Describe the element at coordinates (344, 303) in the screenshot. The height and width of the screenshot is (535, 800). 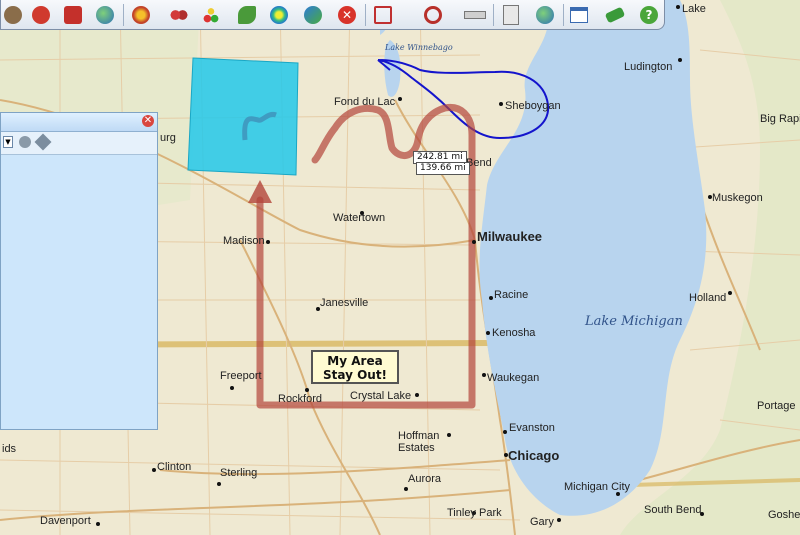
I see `label-janesville: Janesville` at that location.